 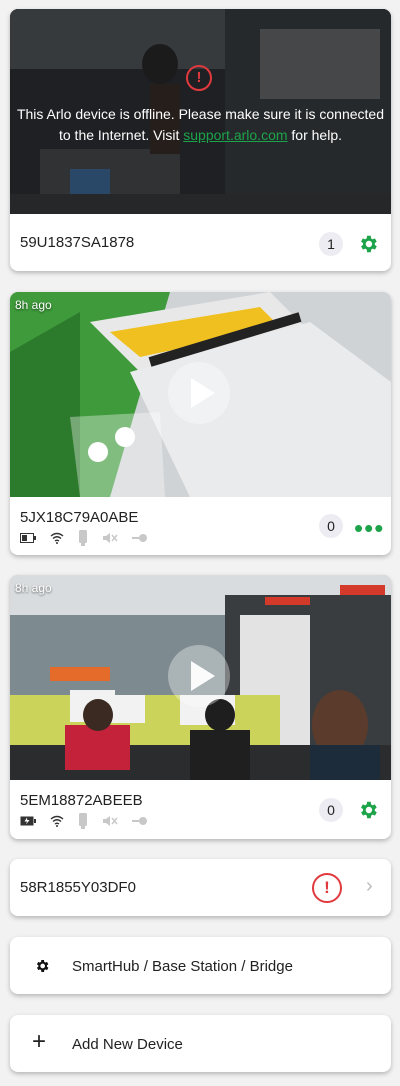 What do you see at coordinates (369, 528) in the screenshot?
I see `more-dots-icon: •••` at bounding box center [369, 528].